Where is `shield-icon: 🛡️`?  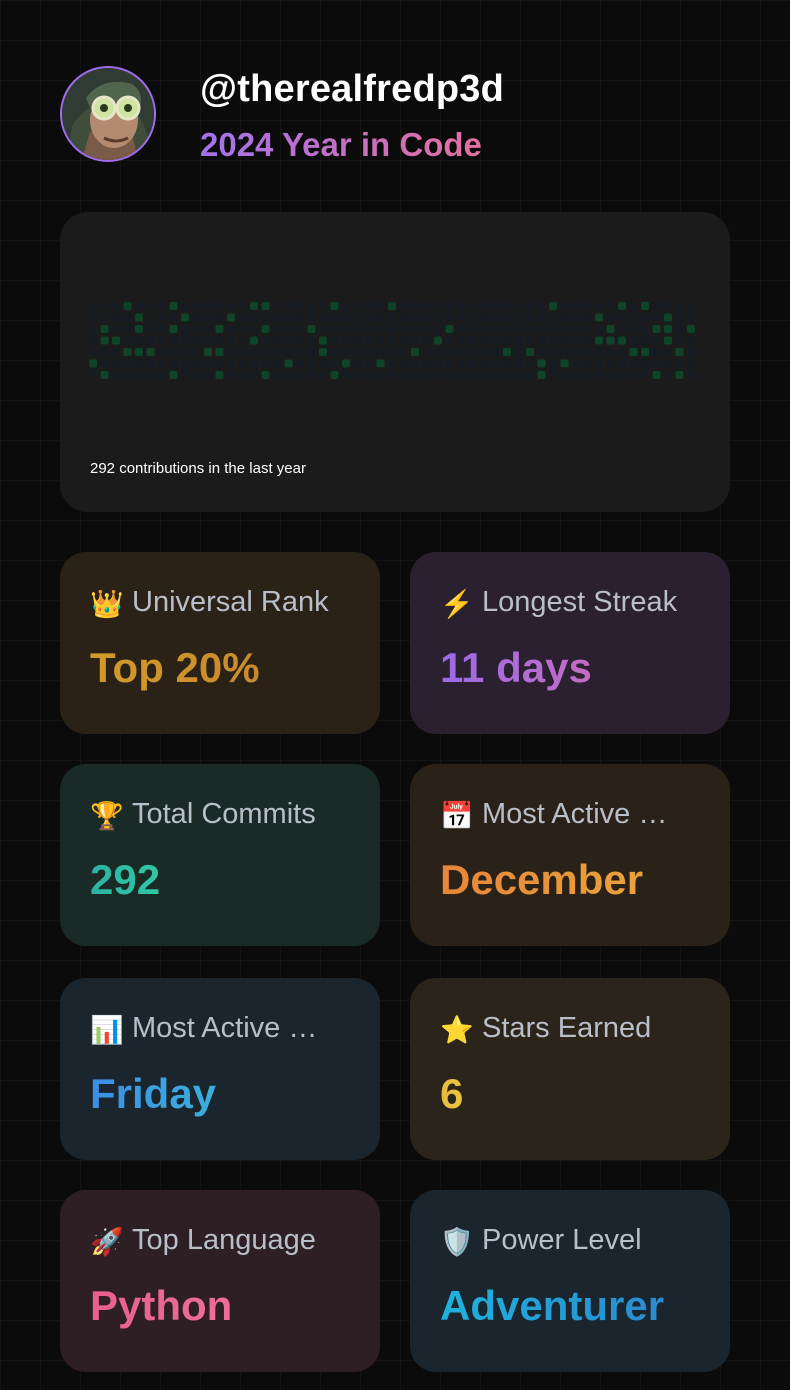
shield-icon: 🛡️ is located at coordinates (457, 1242).